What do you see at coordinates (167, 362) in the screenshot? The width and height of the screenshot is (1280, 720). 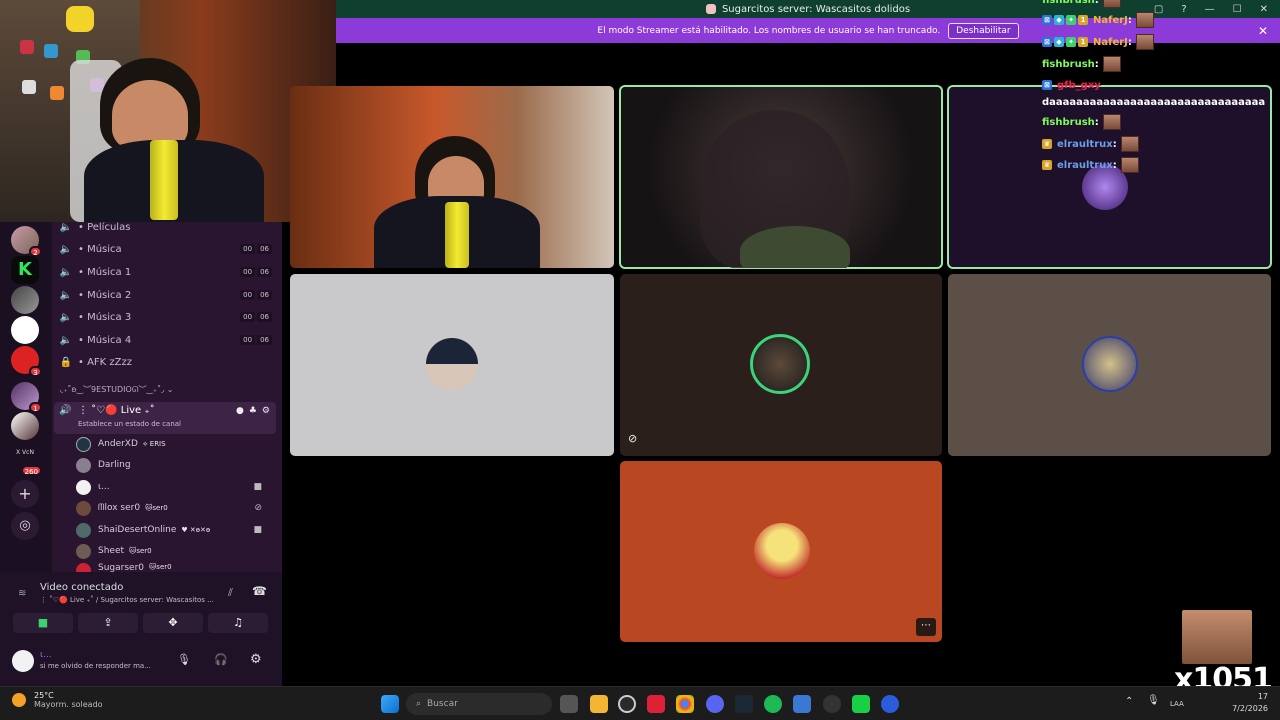 I see `channel-afk: 🔒 • AFK zZzz` at bounding box center [167, 362].